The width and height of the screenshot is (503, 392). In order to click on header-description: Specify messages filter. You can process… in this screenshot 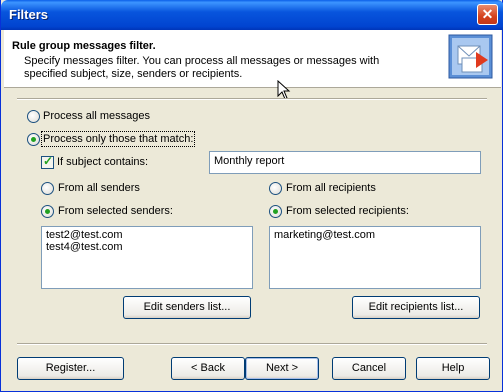, I will do `click(202, 67)`.